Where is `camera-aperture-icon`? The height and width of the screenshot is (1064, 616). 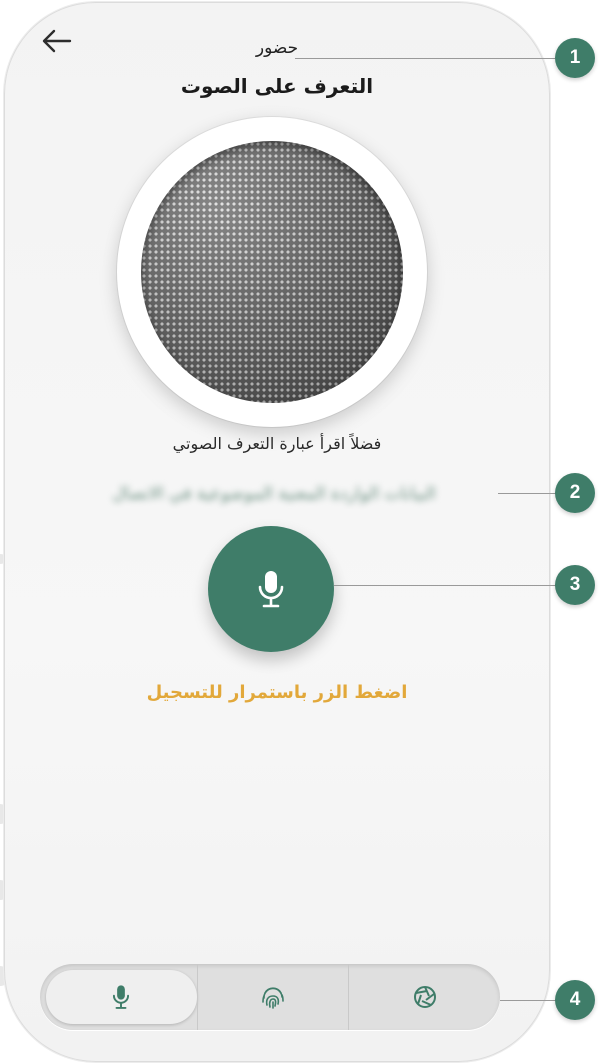 camera-aperture-icon is located at coordinates (424, 997).